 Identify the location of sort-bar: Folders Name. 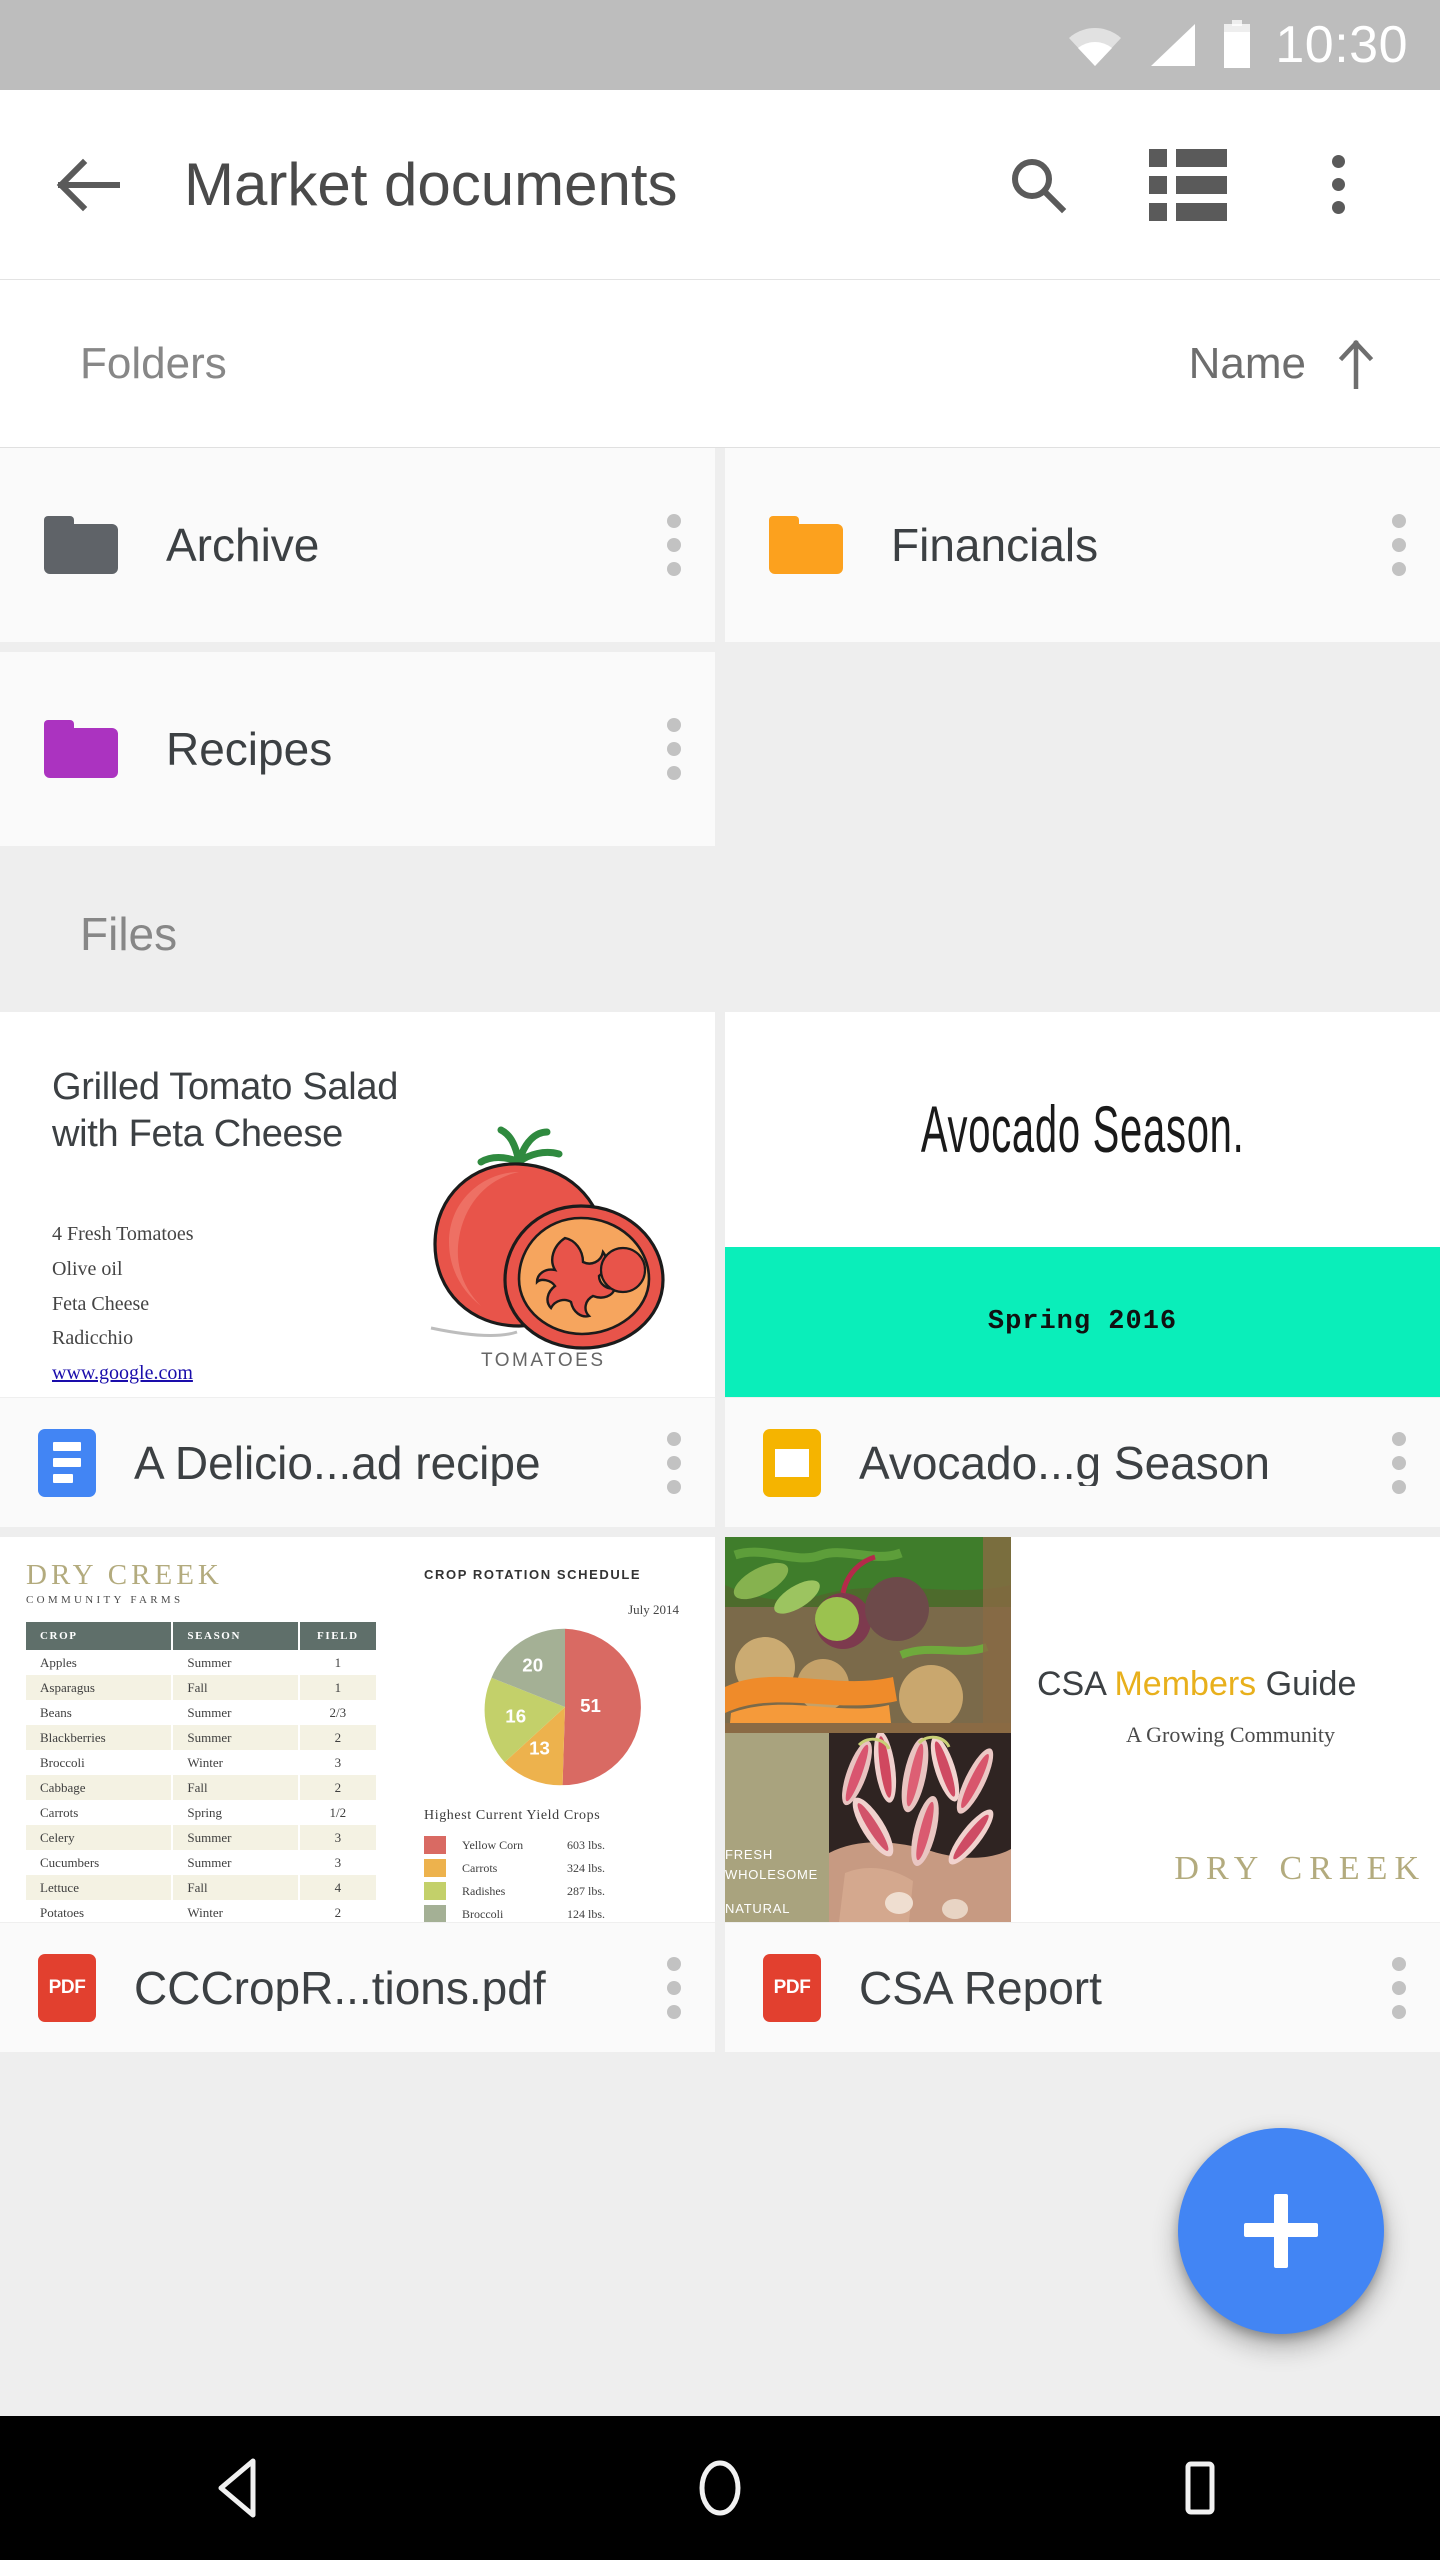
(720, 364).